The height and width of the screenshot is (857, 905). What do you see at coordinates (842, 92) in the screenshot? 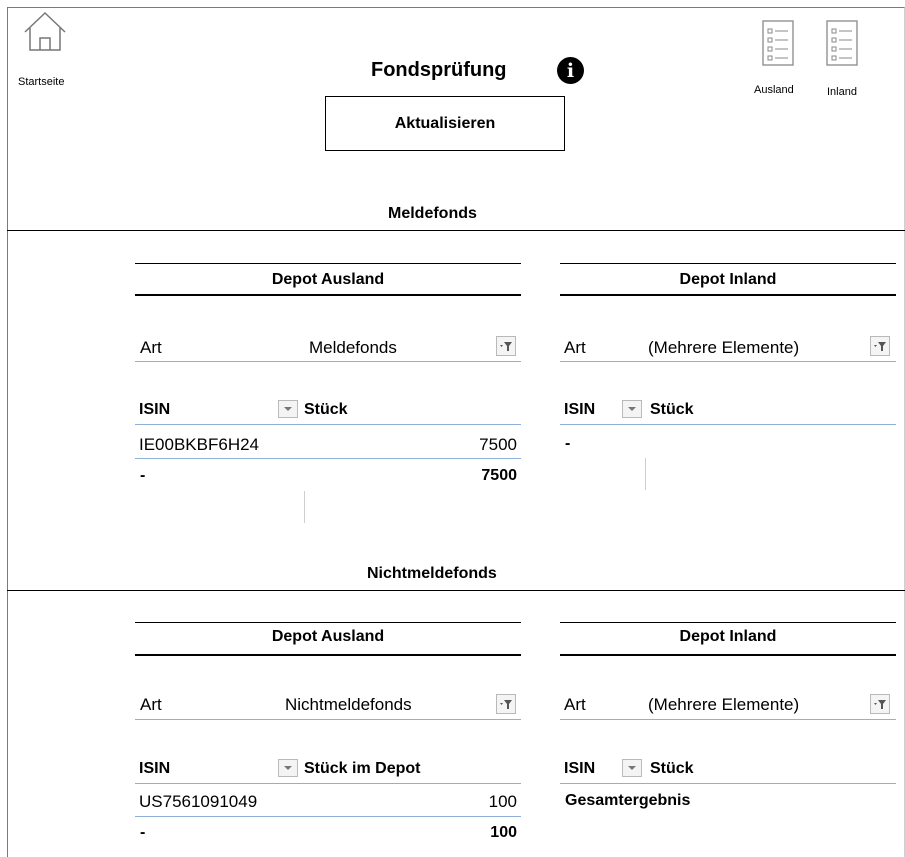
I see `list-inland-label: Inland` at bounding box center [842, 92].